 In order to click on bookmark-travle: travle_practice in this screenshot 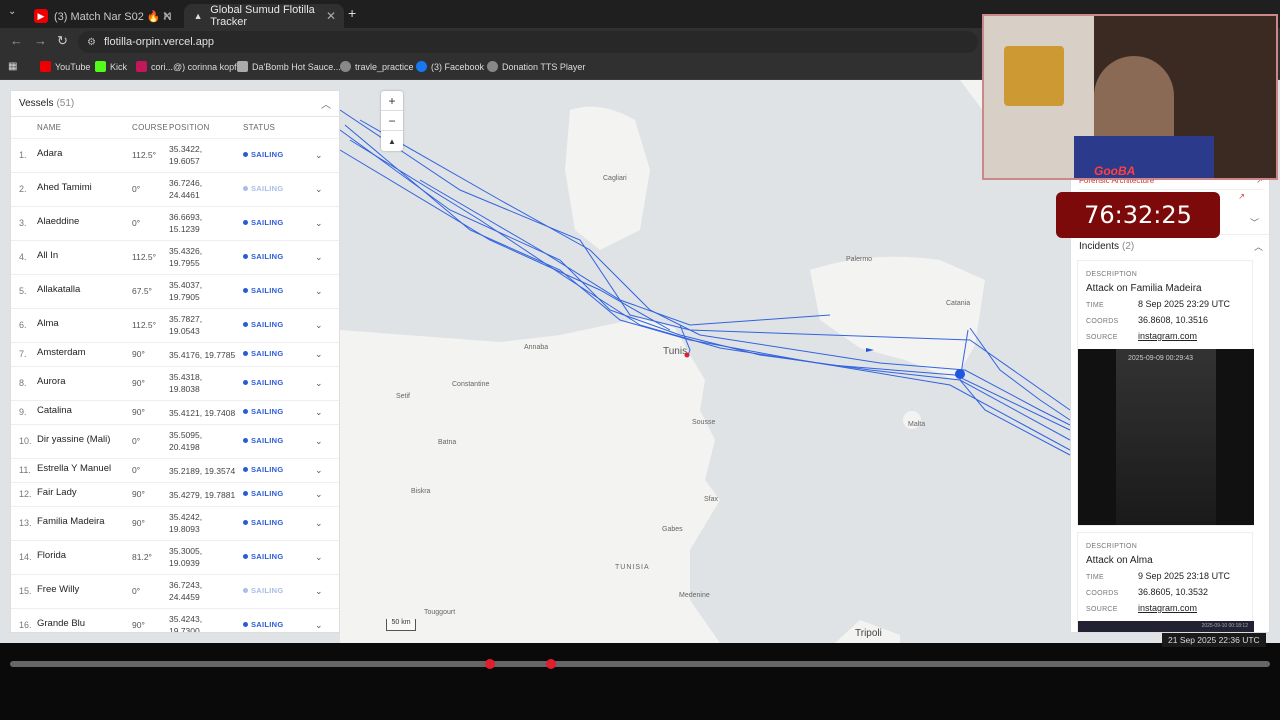, I will do `click(377, 66)`.